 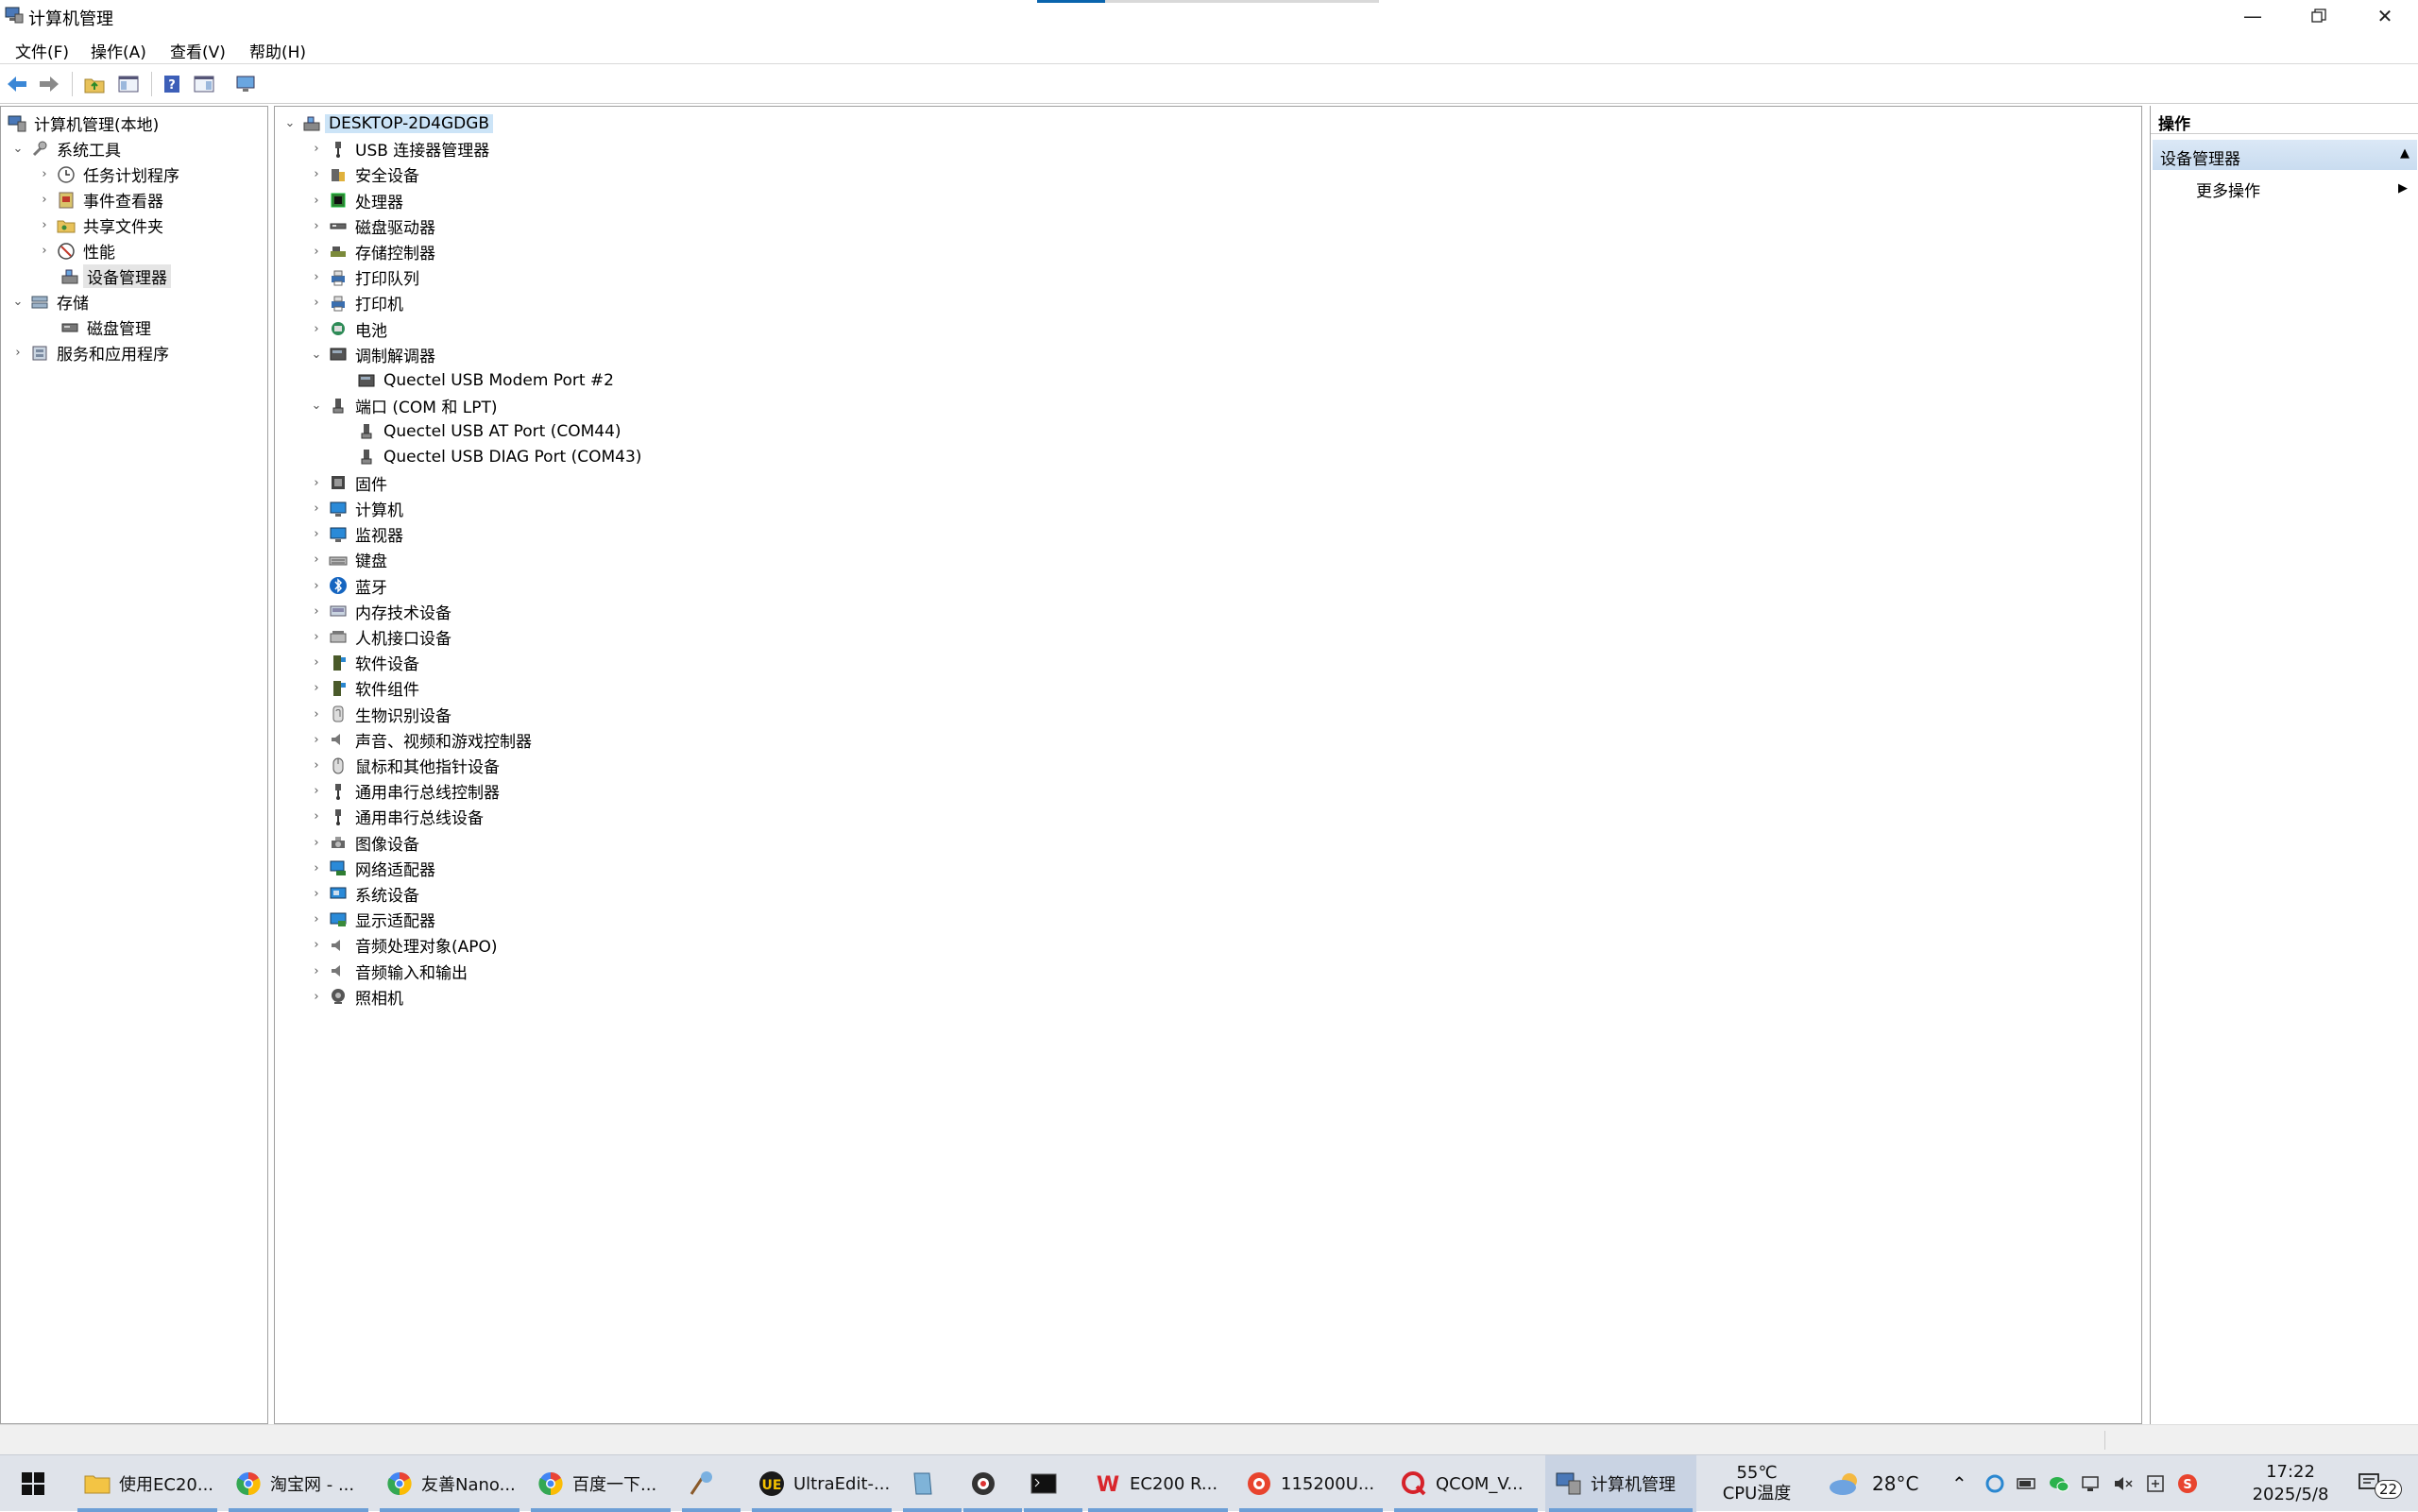 I want to click on show-hidden-icons-button: ⌃, so click(x=1959, y=1483).